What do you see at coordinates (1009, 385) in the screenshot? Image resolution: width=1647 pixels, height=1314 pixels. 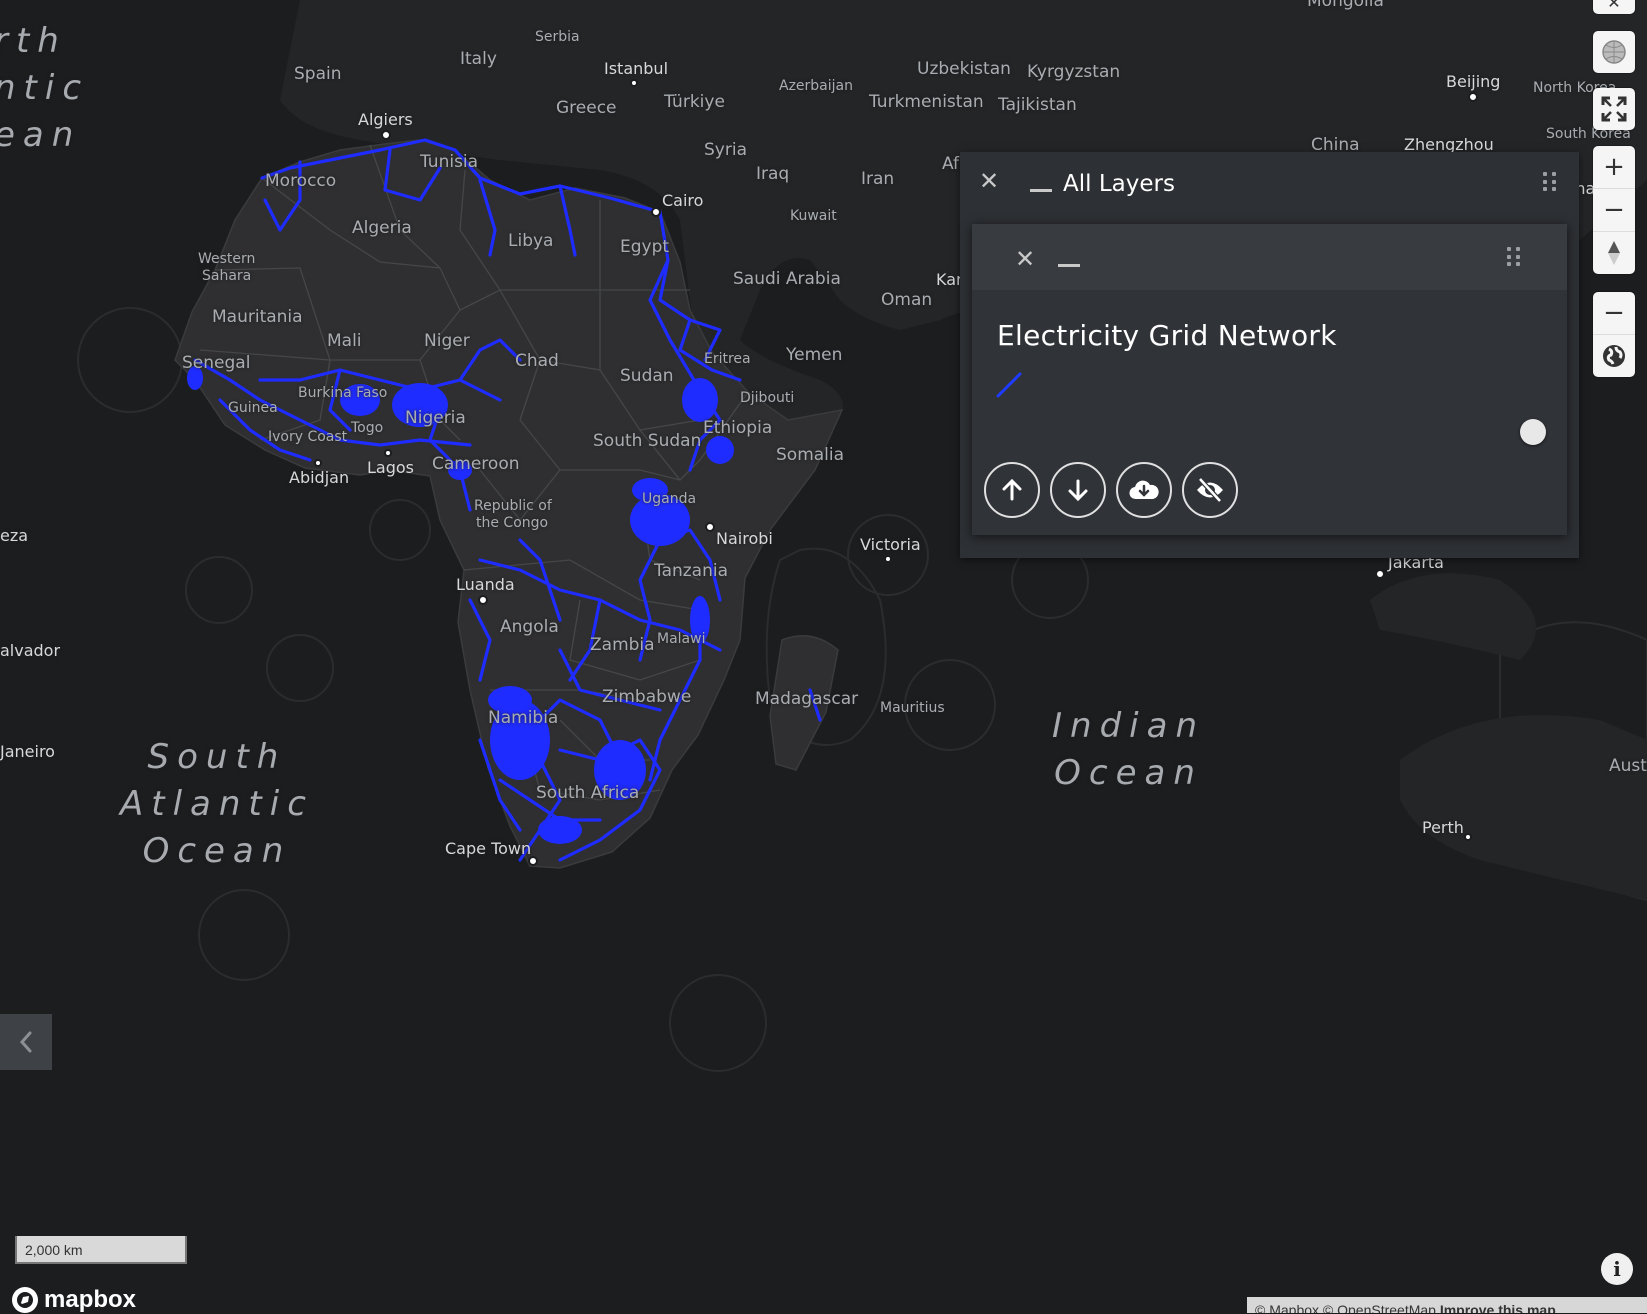 I see `line-legend-icon` at bounding box center [1009, 385].